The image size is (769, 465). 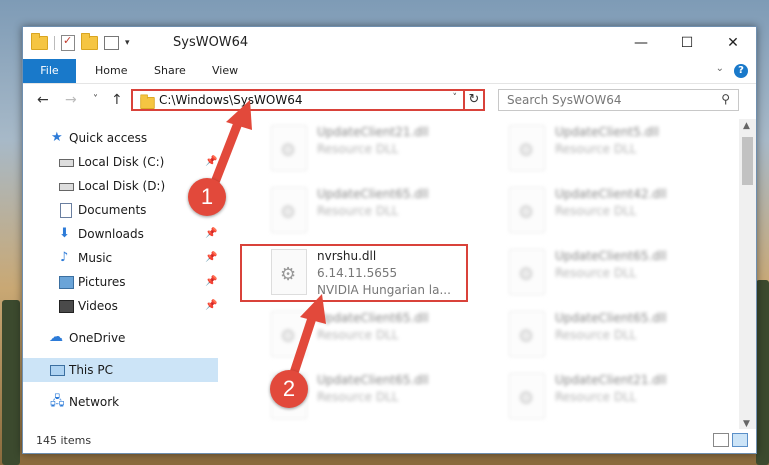 I want to click on vertical-scrollbar: ▲ ▼, so click(x=747, y=275).